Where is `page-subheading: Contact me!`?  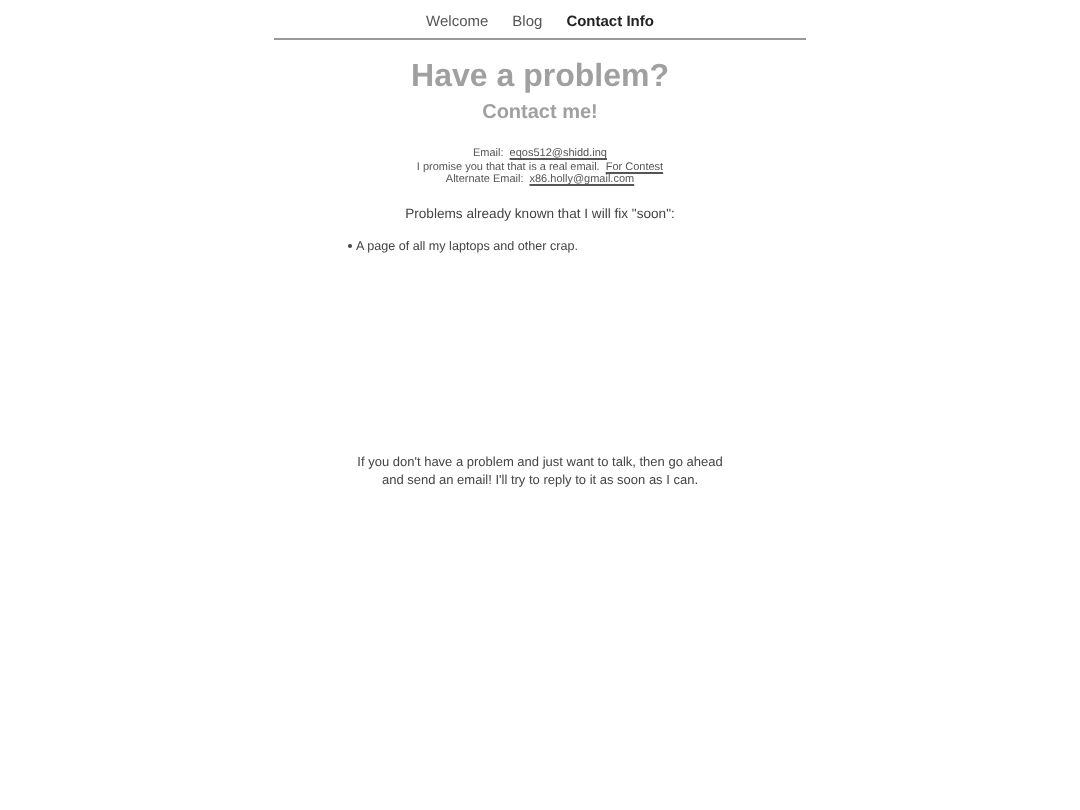
page-subheading: Contact me! is located at coordinates (540, 114).